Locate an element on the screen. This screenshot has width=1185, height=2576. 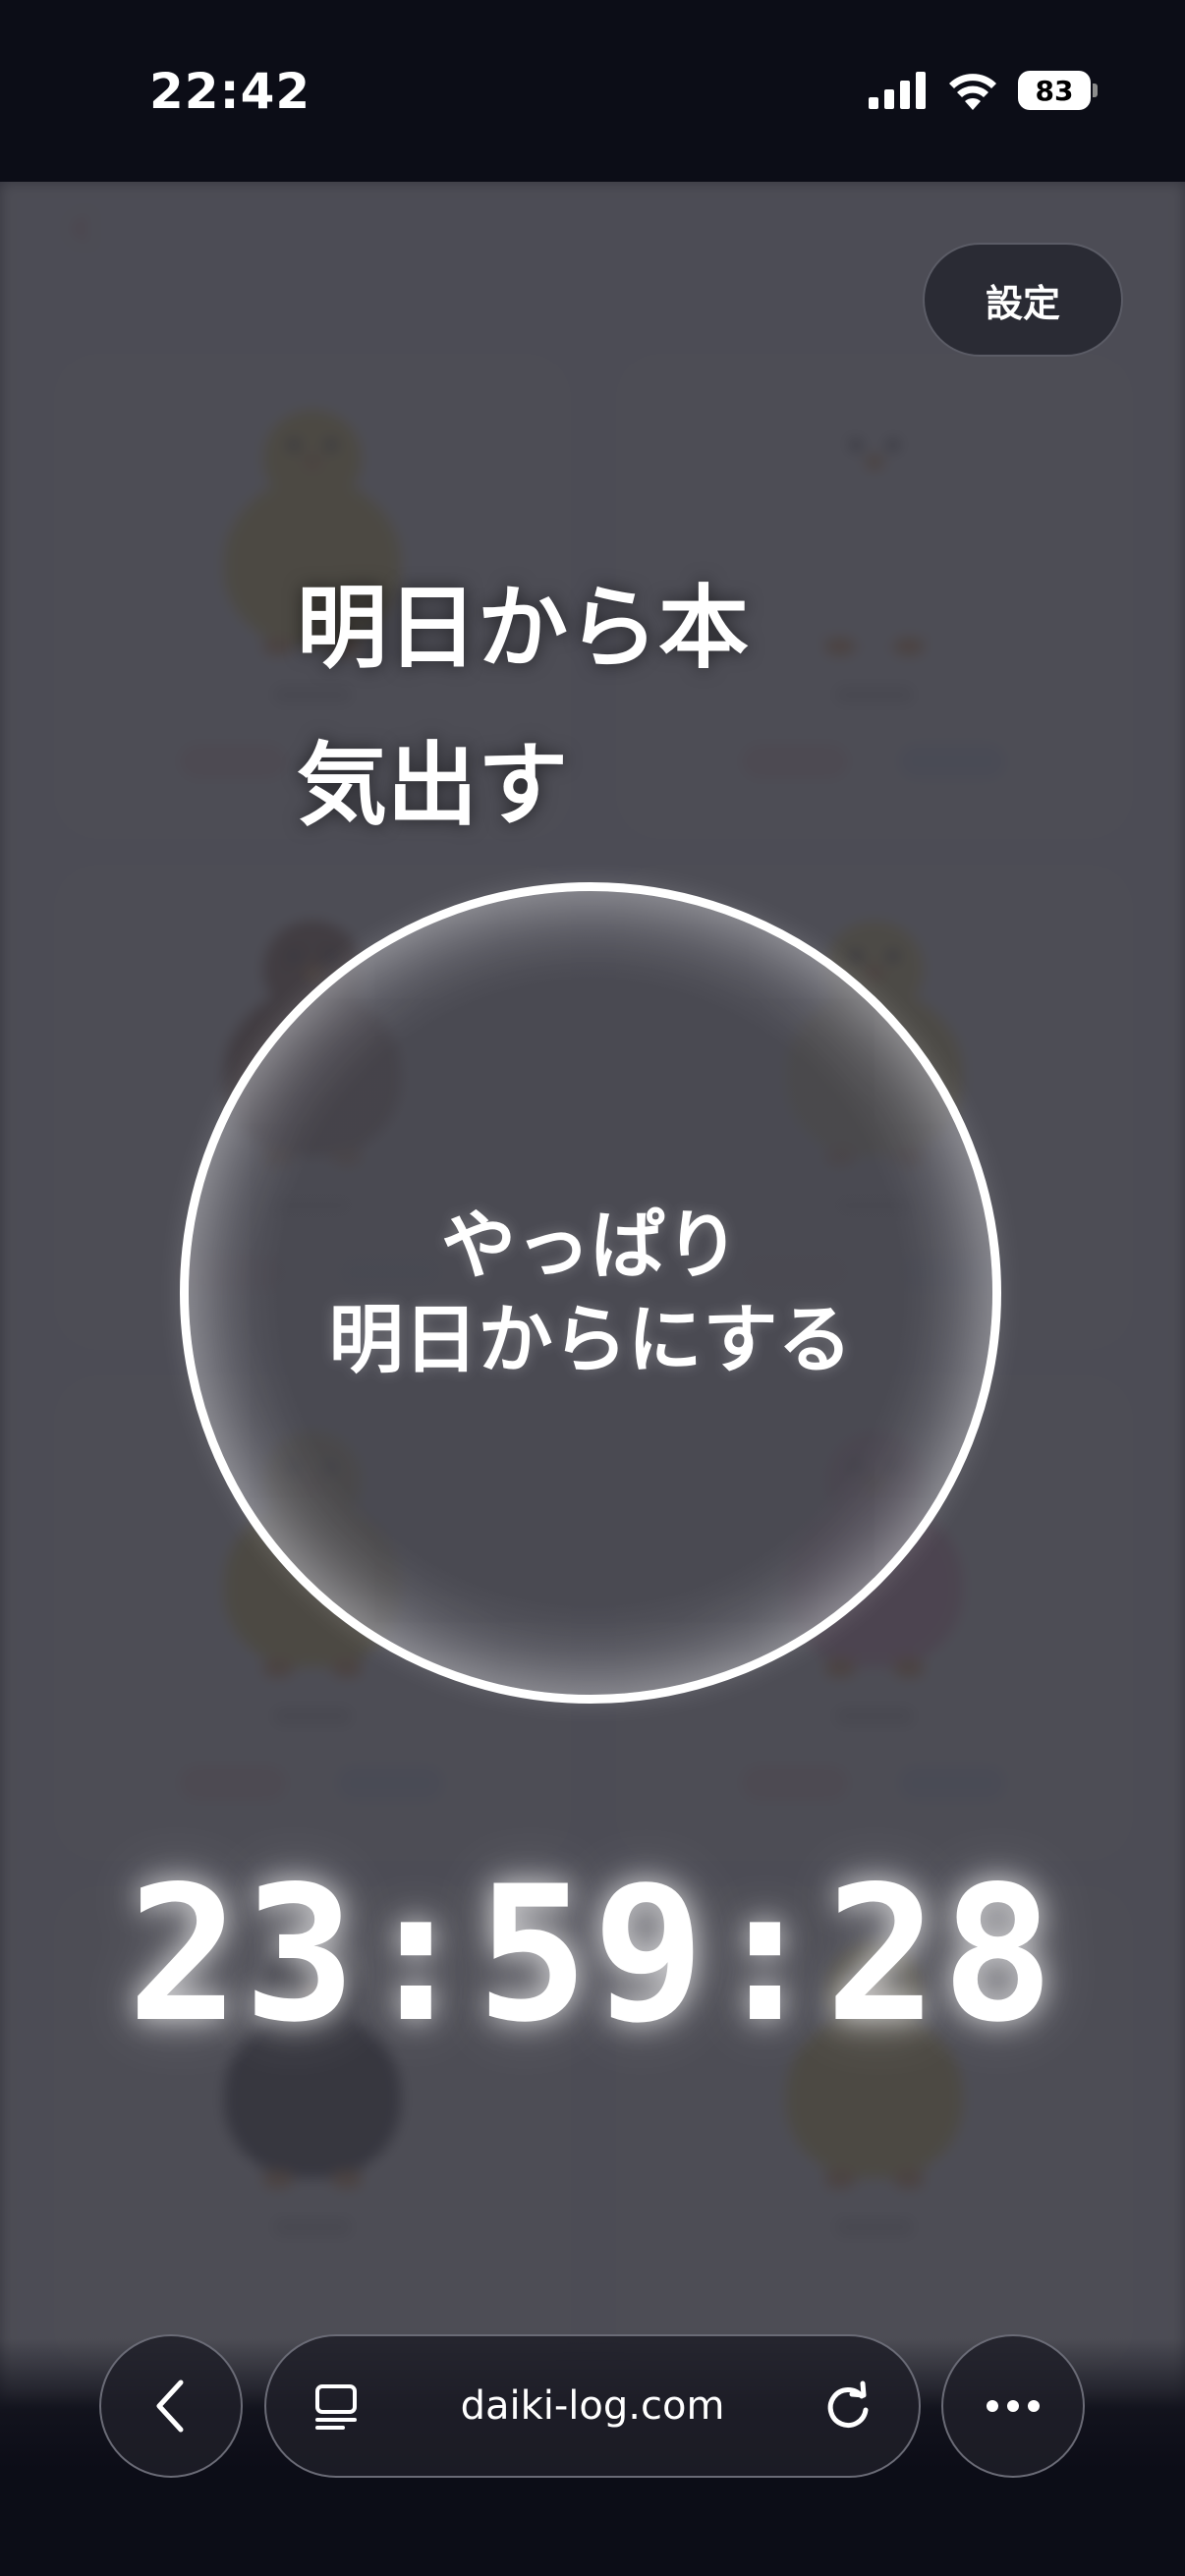
reload-icon is located at coordinates (848, 2406).